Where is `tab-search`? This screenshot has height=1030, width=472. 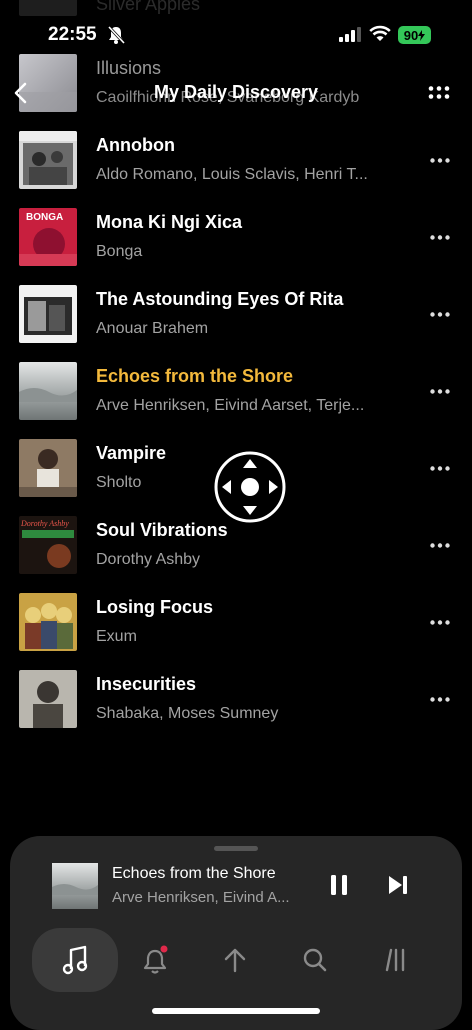
tab-search is located at coordinates (315, 960).